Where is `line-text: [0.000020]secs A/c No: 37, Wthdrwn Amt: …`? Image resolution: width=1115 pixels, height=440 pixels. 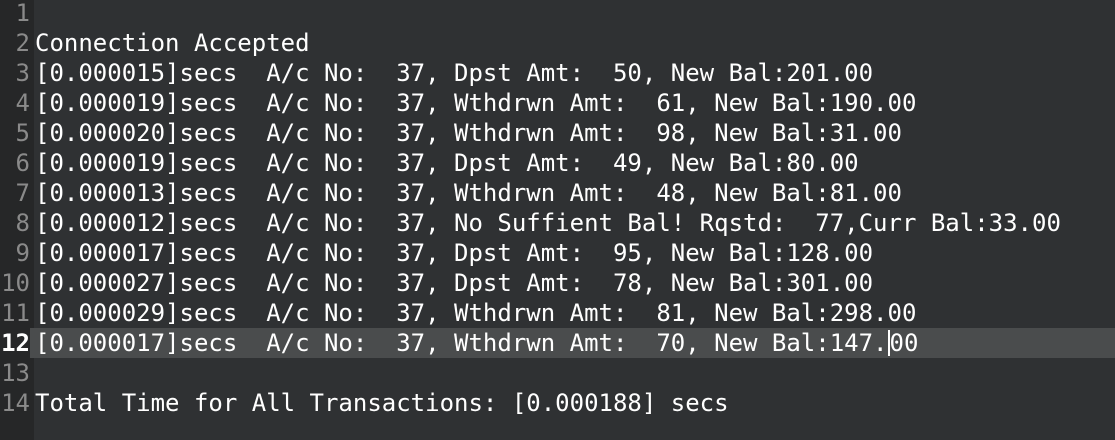
line-text: [0.000020]secs A/c No: 37, Wthdrwn Amt: … is located at coordinates (468, 133).